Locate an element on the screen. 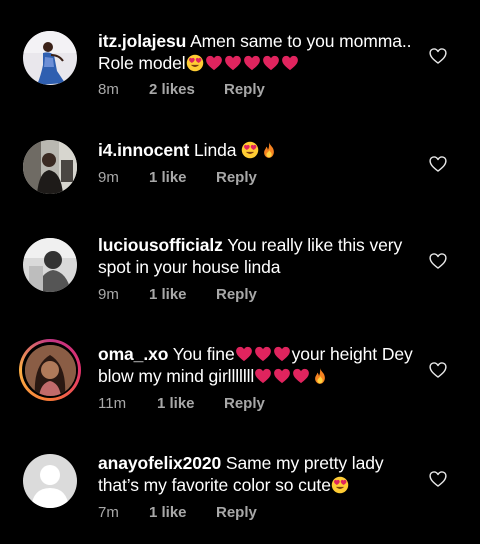  avatar-ring-gap is located at coordinates (50, 370).